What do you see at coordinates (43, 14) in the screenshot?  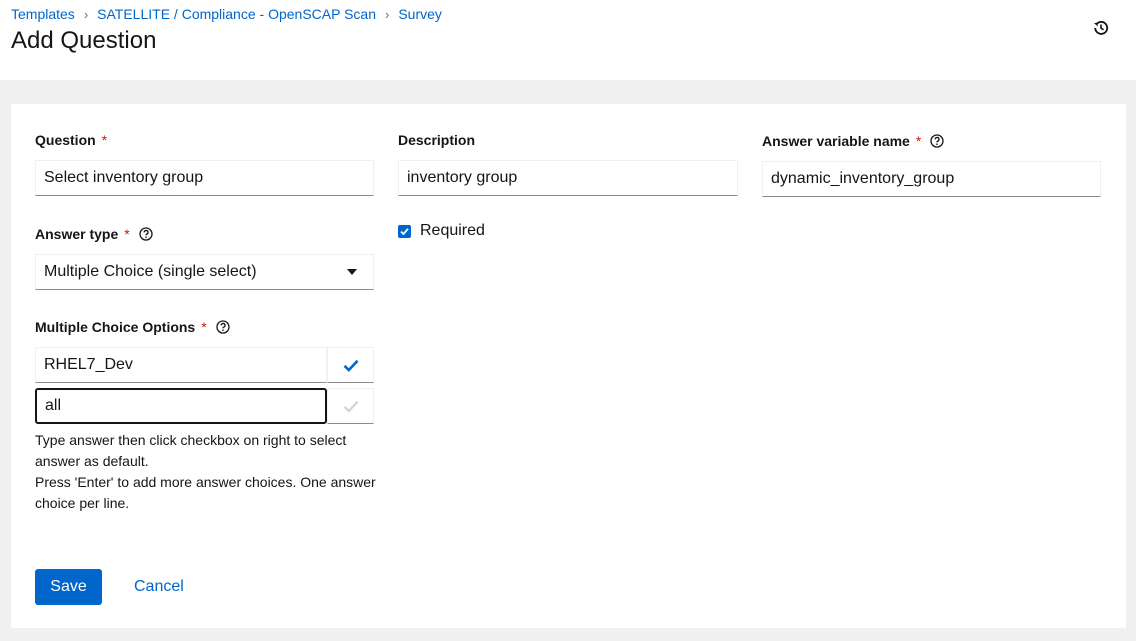 I see `breadcrumb-templates: Templates` at bounding box center [43, 14].